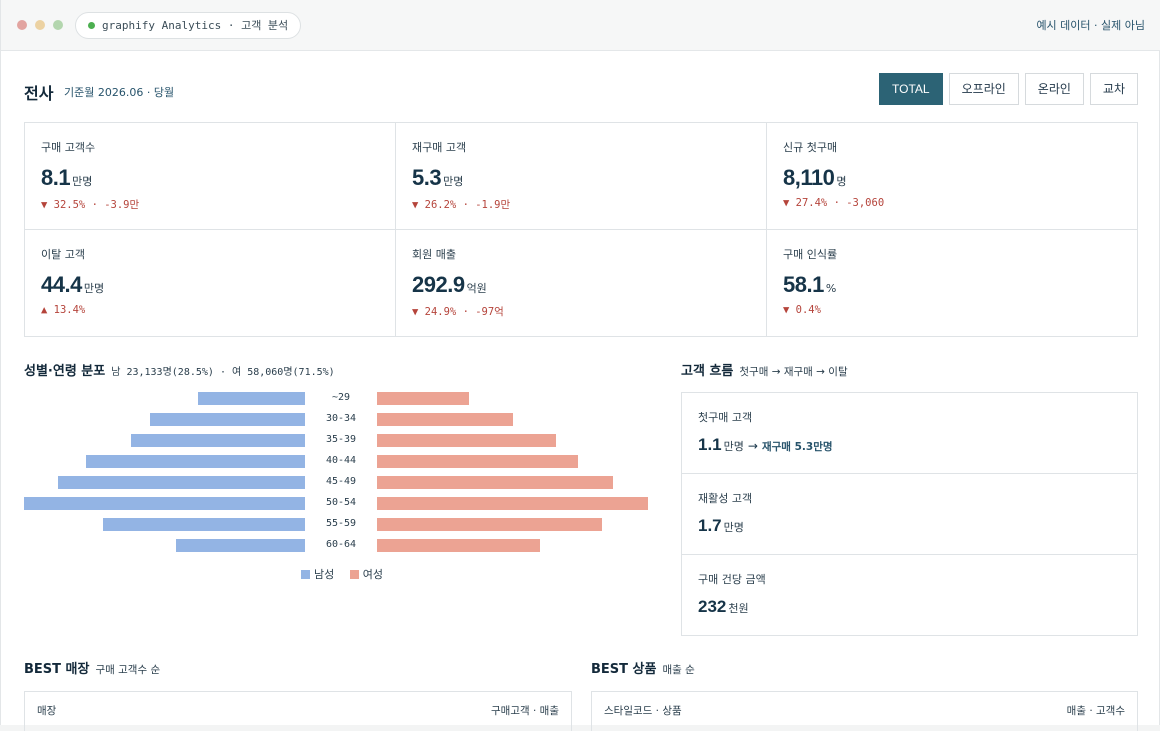 The height and width of the screenshot is (731, 1160). I want to click on kpi-label: 재구매 고객, so click(439, 147).